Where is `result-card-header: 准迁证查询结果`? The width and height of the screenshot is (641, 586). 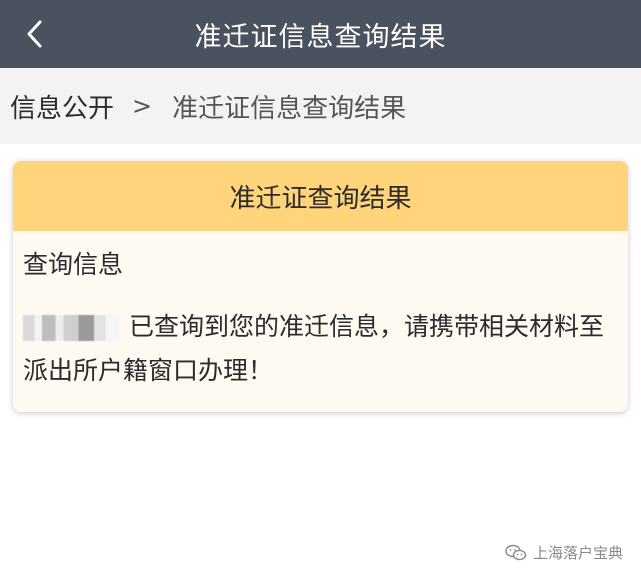 result-card-header: 准迁证查询结果 is located at coordinates (320, 196).